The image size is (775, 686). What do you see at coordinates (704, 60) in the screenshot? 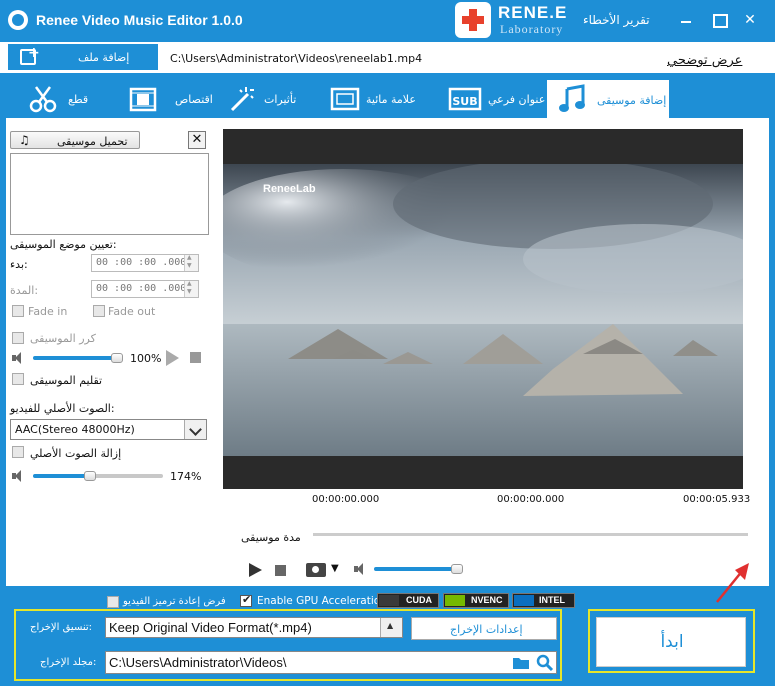
I see `tutorial-link: عرض توضحي` at bounding box center [704, 60].